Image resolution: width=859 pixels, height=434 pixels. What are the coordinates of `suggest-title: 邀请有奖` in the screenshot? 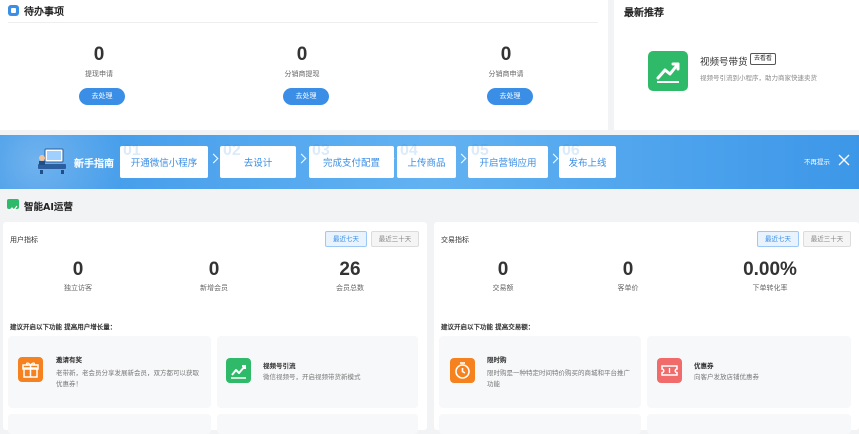 It's located at (69, 360).